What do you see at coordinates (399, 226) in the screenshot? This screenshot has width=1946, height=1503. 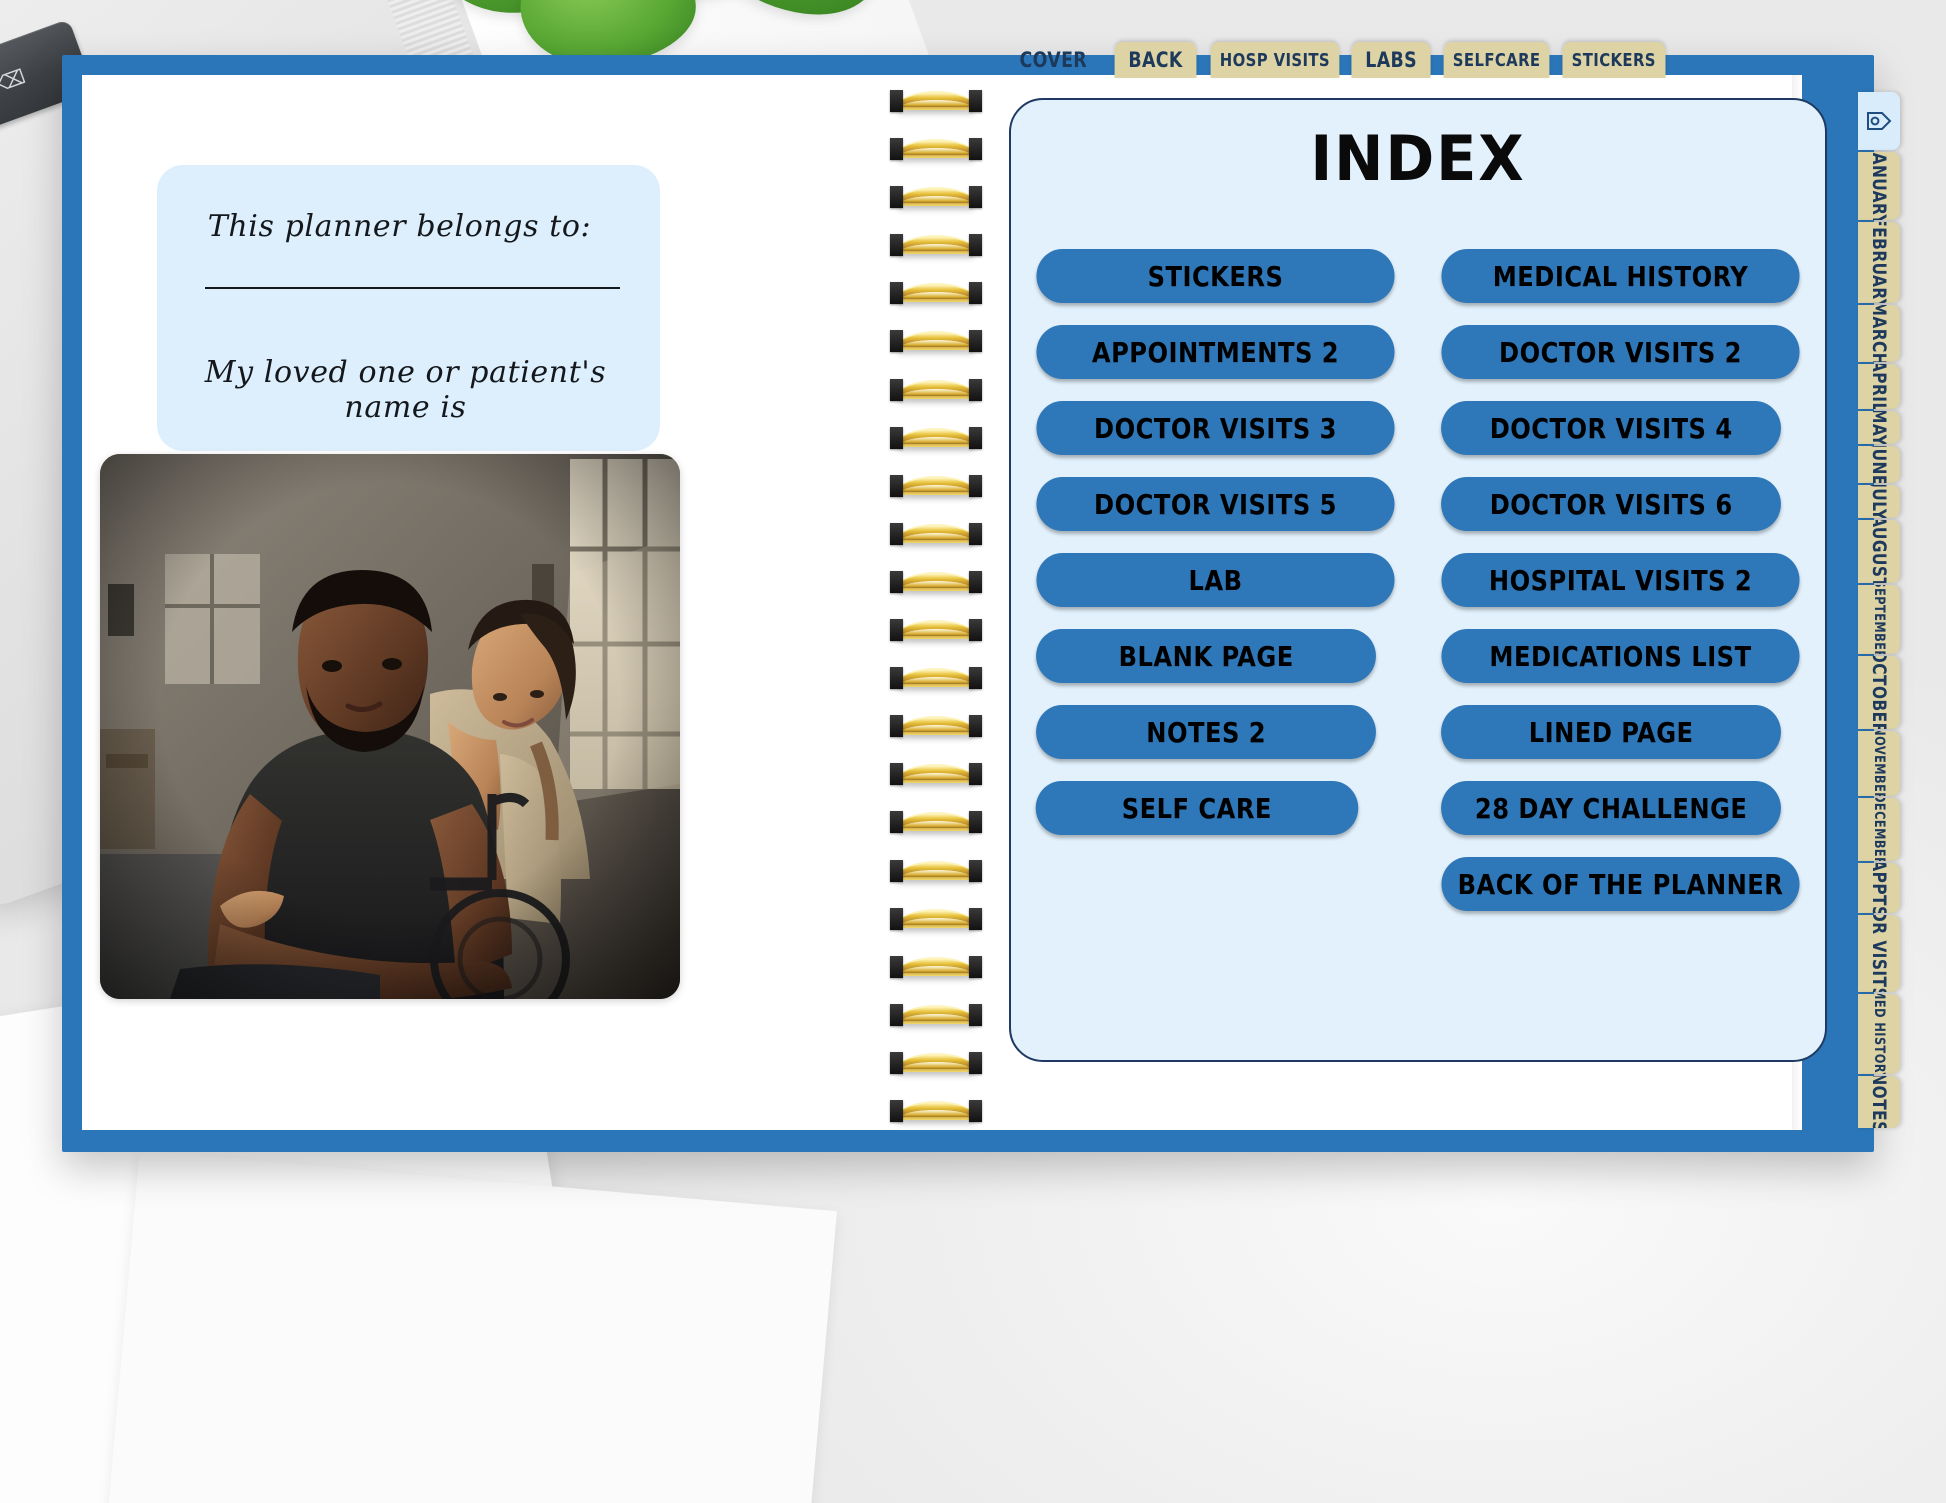 I see `owner-card-label-1: This planner belongs to:` at bounding box center [399, 226].